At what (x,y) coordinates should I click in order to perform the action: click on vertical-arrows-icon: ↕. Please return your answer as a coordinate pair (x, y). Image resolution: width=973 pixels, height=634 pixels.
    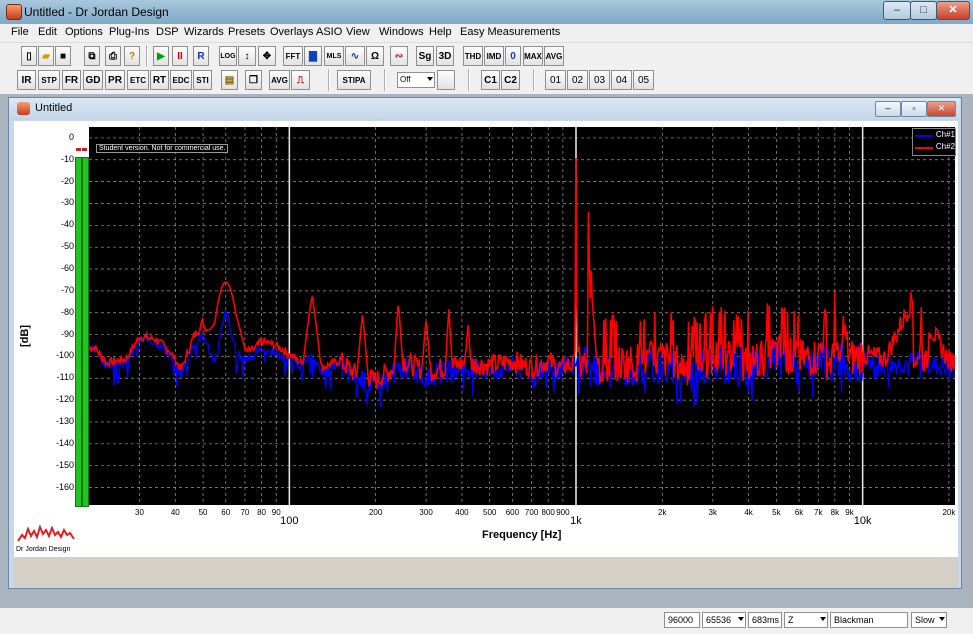
    Looking at the image, I should click on (247, 56).